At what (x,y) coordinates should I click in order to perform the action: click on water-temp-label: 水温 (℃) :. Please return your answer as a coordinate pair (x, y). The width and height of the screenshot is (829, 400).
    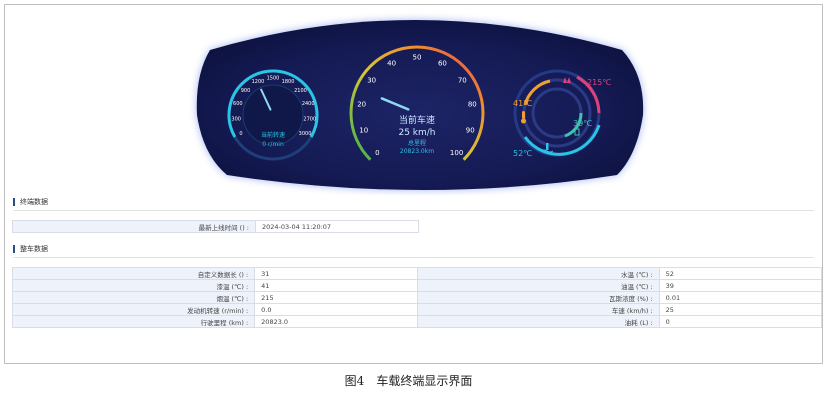
    Looking at the image, I should click on (538, 273).